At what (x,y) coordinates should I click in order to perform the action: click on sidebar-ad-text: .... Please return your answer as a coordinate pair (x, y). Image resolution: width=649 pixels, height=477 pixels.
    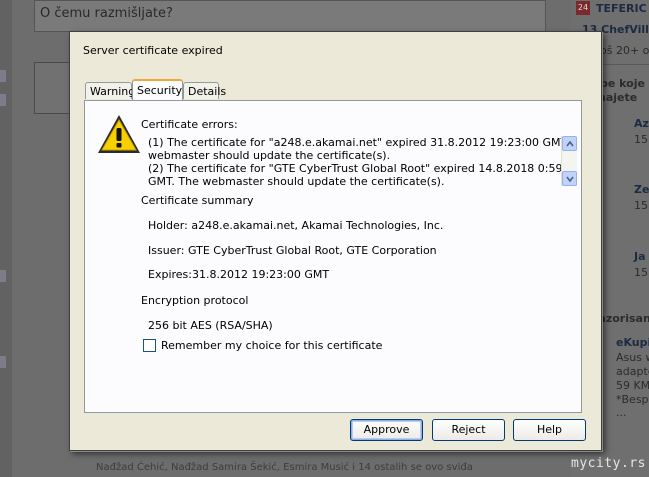
    Looking at the image, I should click on (621, 412).